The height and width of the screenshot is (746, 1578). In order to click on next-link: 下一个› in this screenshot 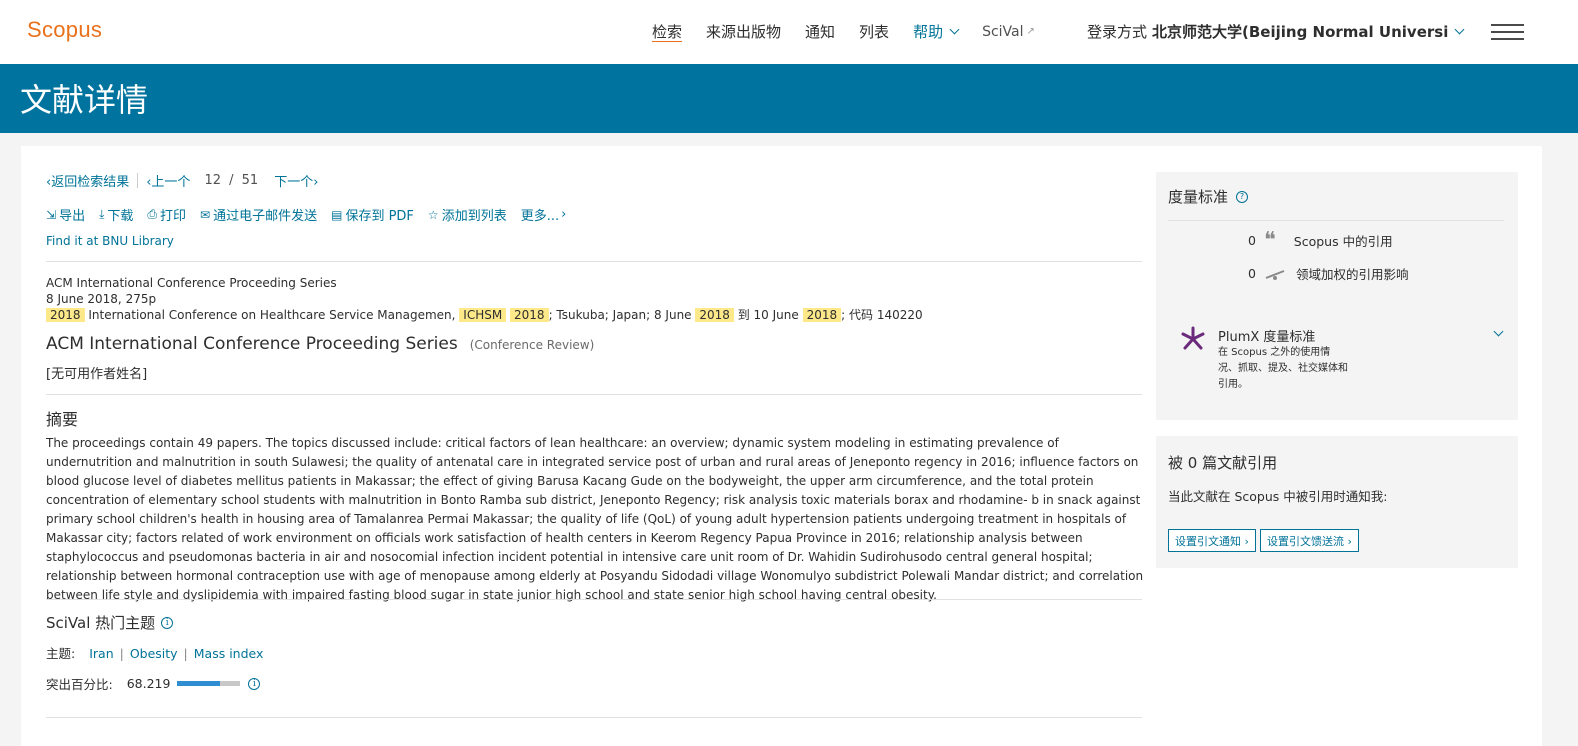, I will do `click(296, 180)`.